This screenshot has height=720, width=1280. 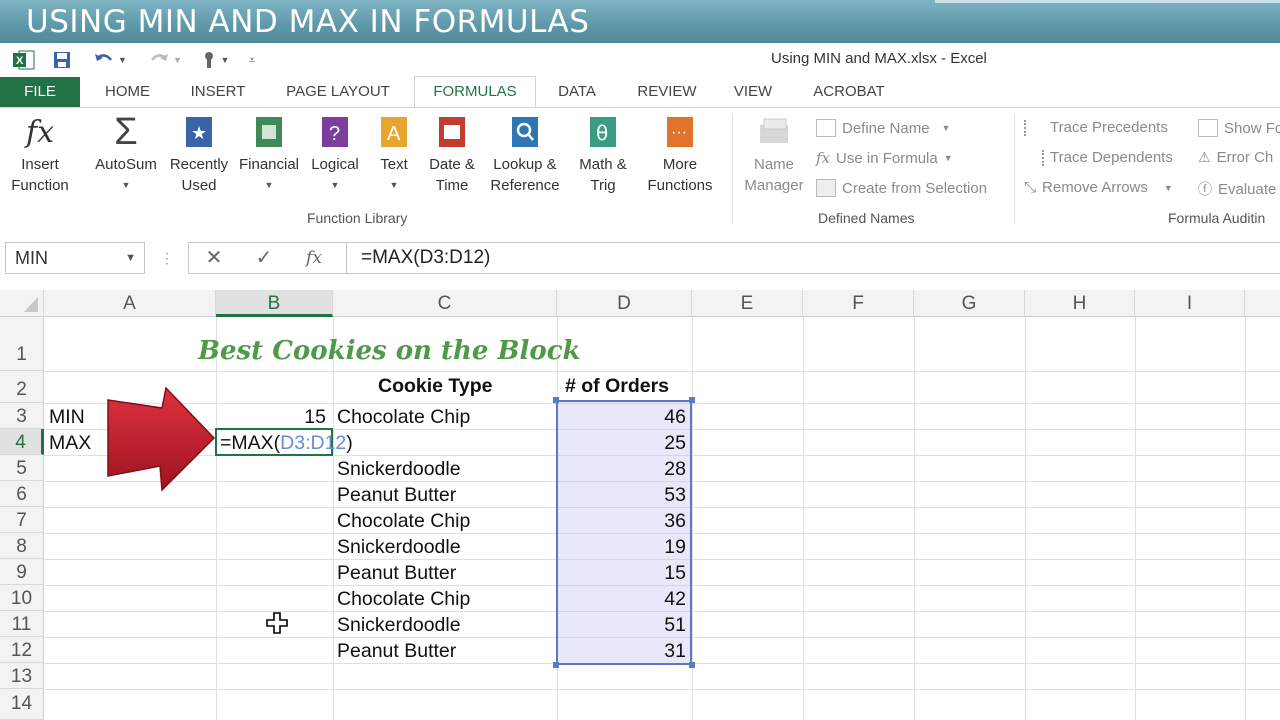 I want to click on cell-c3: Chocolate Chip, so click(x=403, y=417).